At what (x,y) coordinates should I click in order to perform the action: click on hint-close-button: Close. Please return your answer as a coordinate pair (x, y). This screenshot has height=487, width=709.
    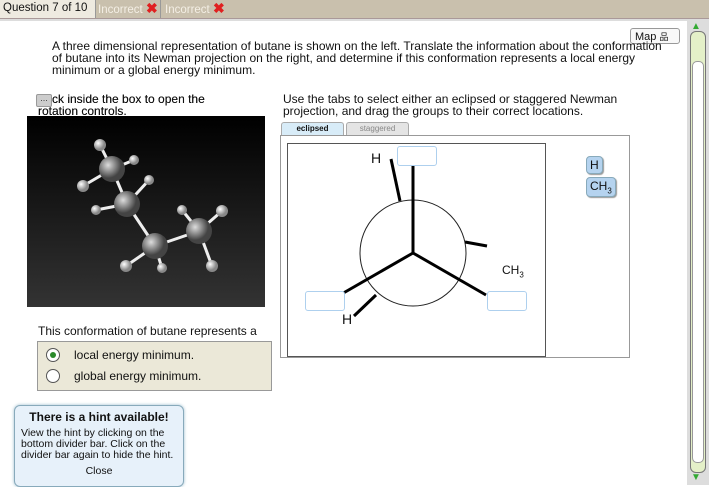
    Looking at the image, I should click on (99, 471).